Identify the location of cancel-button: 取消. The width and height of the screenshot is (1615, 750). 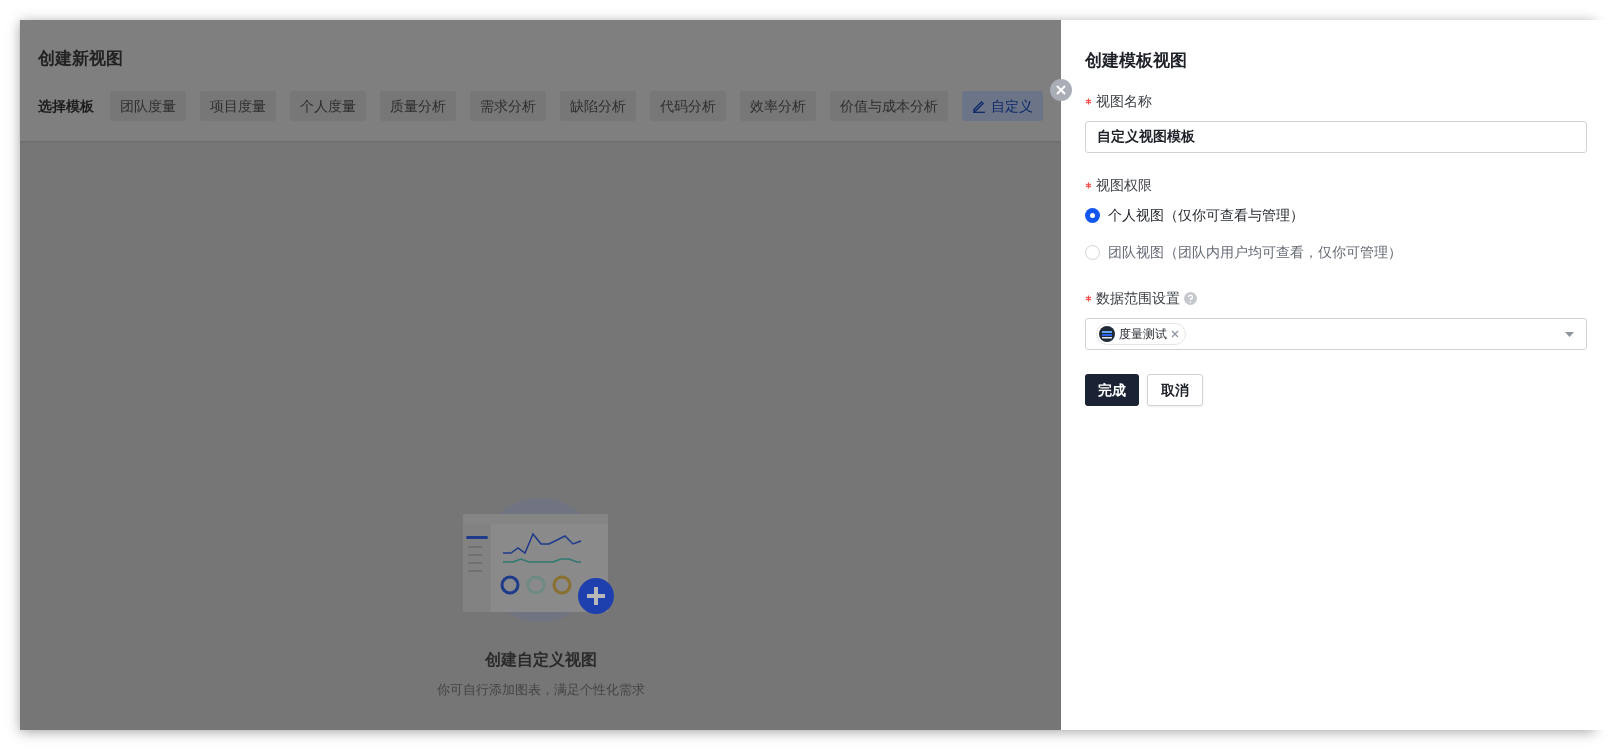
(1175, 390).